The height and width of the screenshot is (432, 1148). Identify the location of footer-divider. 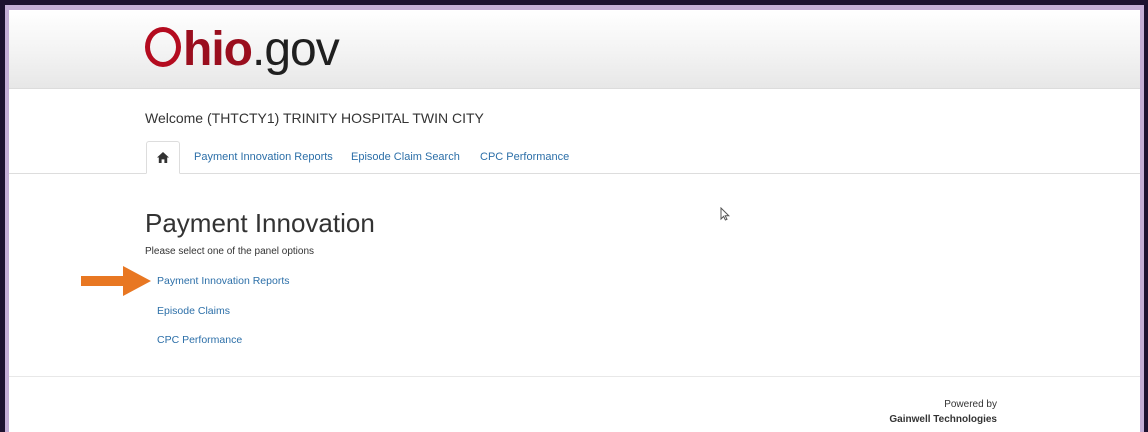
(574, 376).